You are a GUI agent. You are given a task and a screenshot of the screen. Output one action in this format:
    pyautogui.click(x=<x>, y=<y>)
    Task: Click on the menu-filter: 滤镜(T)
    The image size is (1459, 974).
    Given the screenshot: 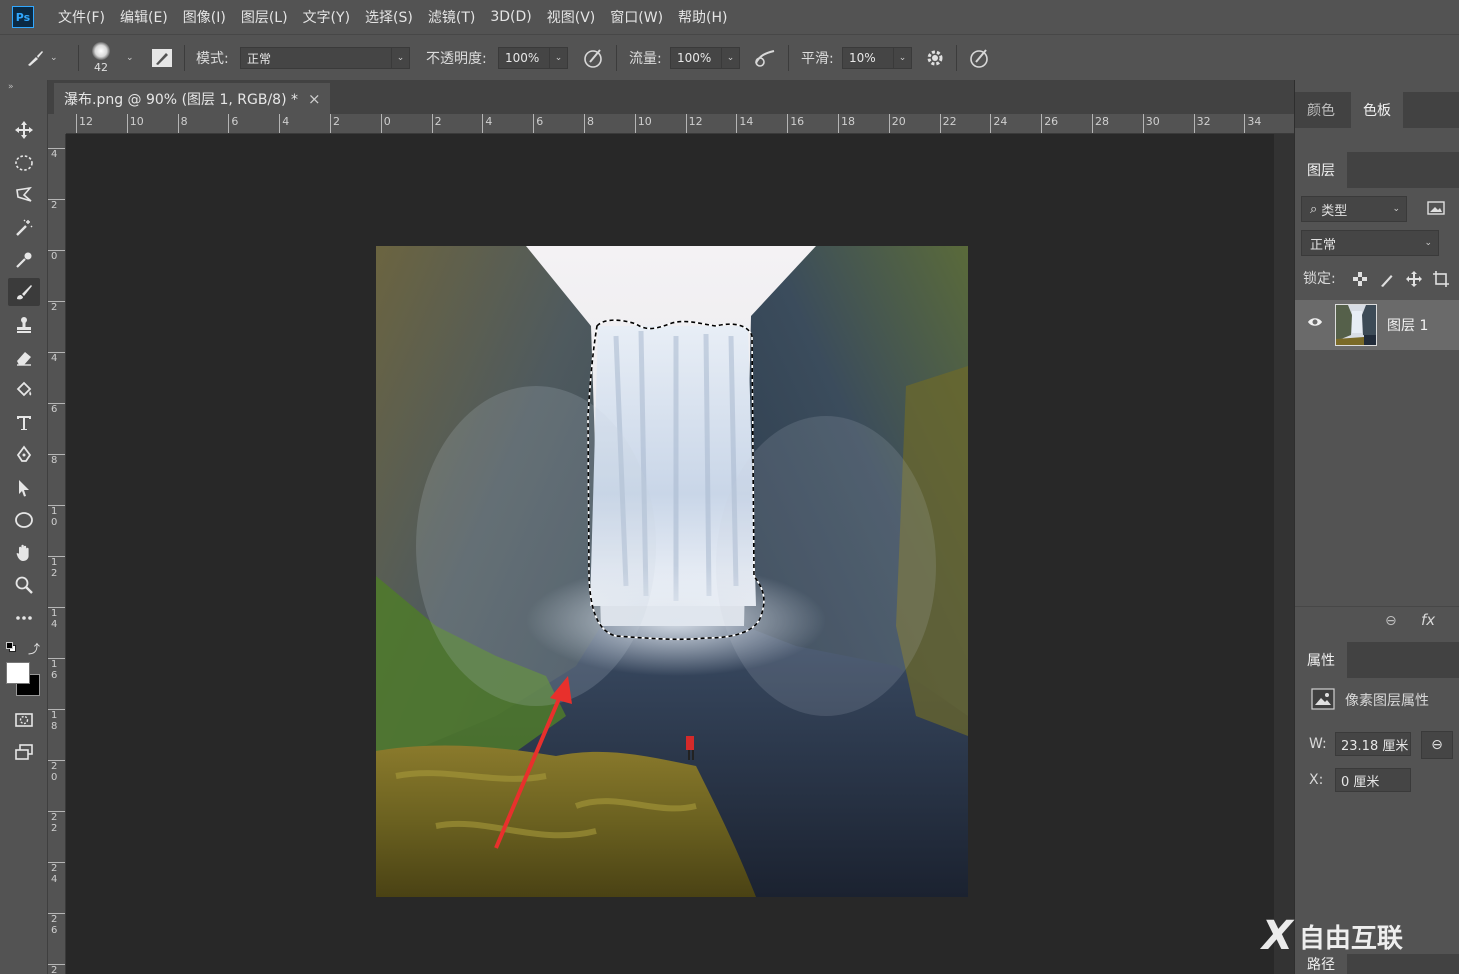 What is the action you would take?
    pyautogui.click(x=451, y=17)
    